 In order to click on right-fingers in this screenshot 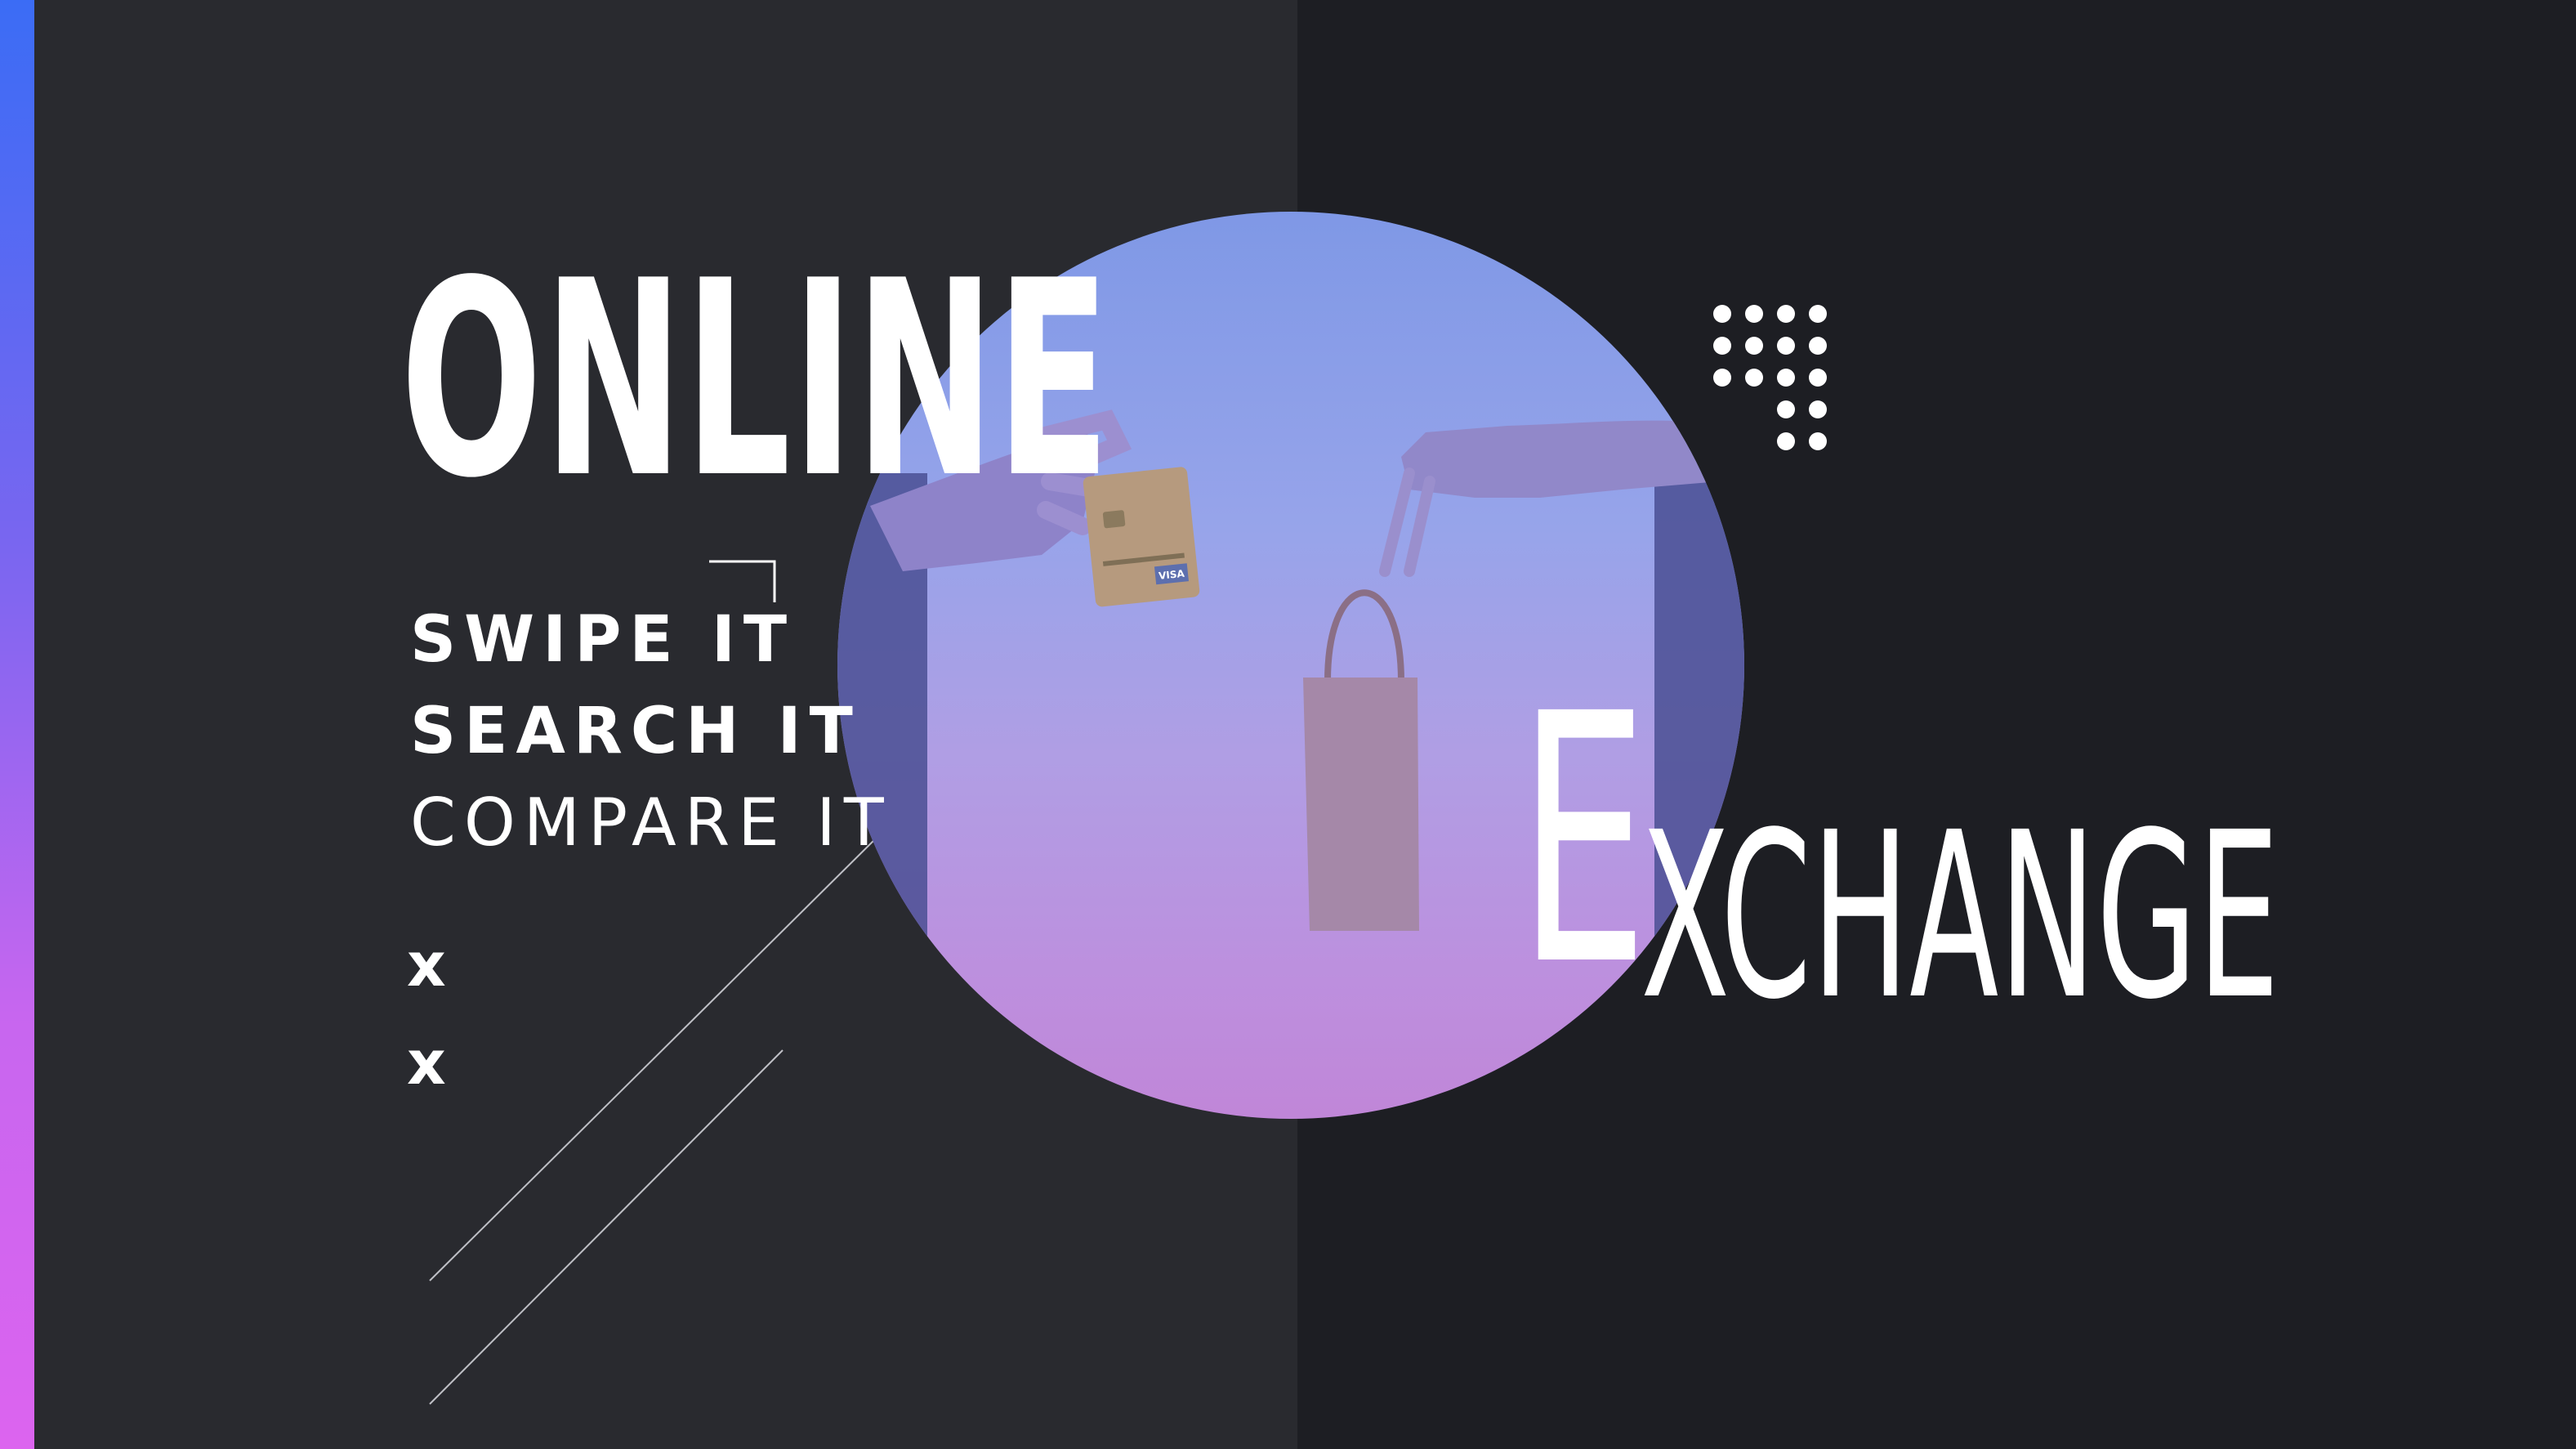, I will do `click(1407, 522)`.